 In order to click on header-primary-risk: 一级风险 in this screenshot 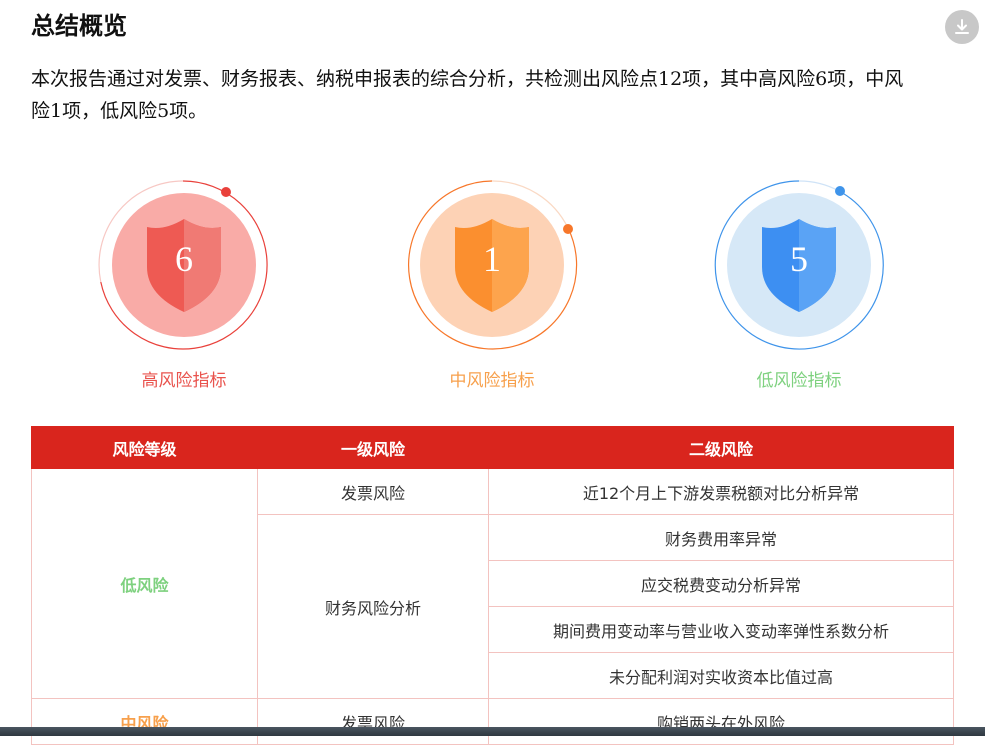, I will do `click(373, 447)`.